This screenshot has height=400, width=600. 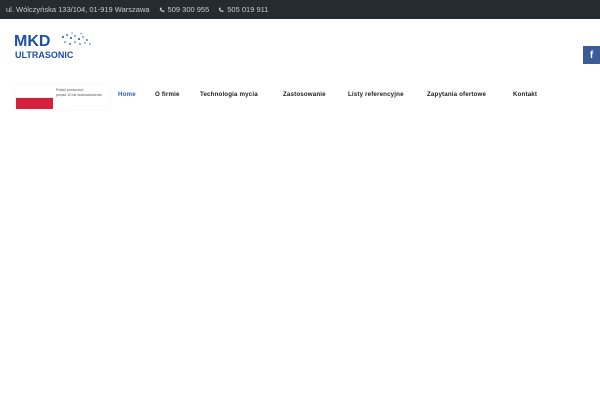 What do you see at coordinates (229, 94) in the screenshot?
I see `nav-item-technologia-mycia: Technologia mycia` at bounding box center [229, 94].